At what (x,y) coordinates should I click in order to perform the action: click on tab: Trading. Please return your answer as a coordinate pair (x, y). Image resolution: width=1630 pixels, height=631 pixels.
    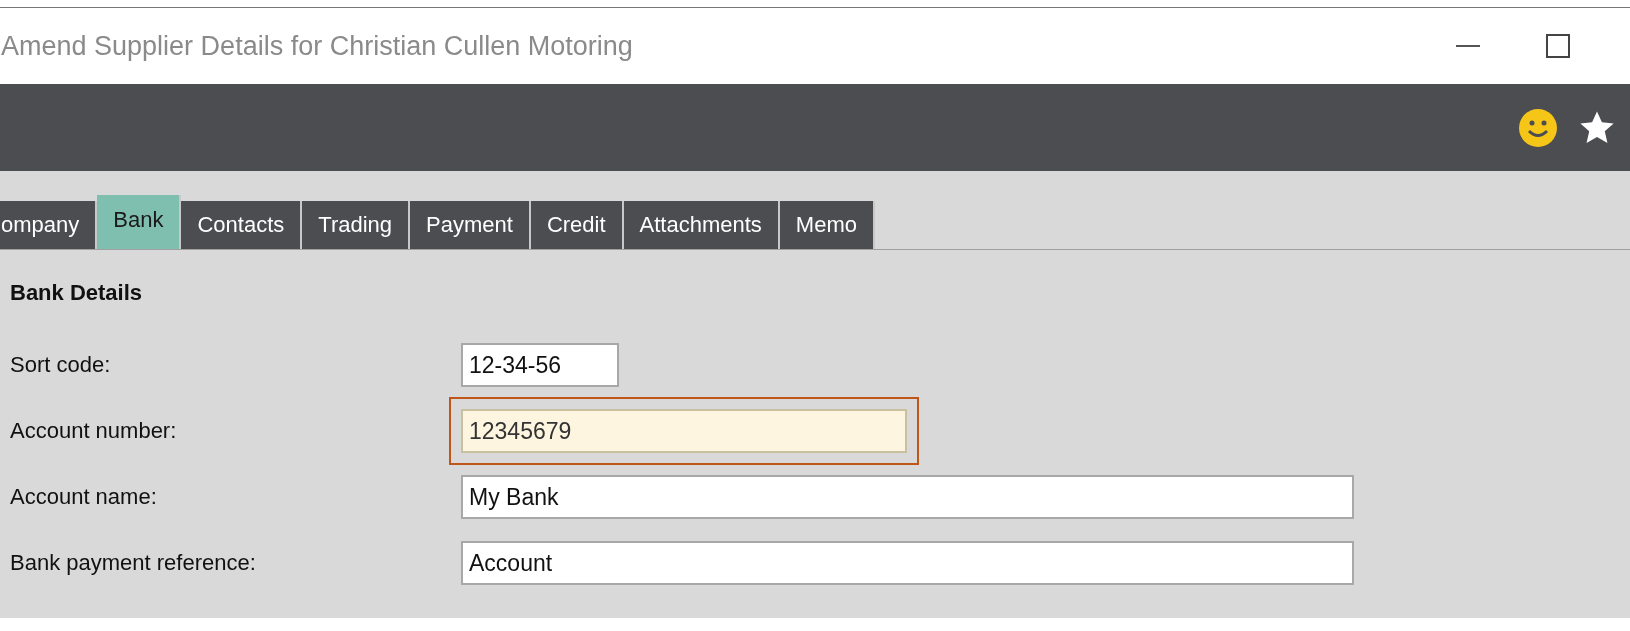
    Looking at the image, I should click on (356, 225).